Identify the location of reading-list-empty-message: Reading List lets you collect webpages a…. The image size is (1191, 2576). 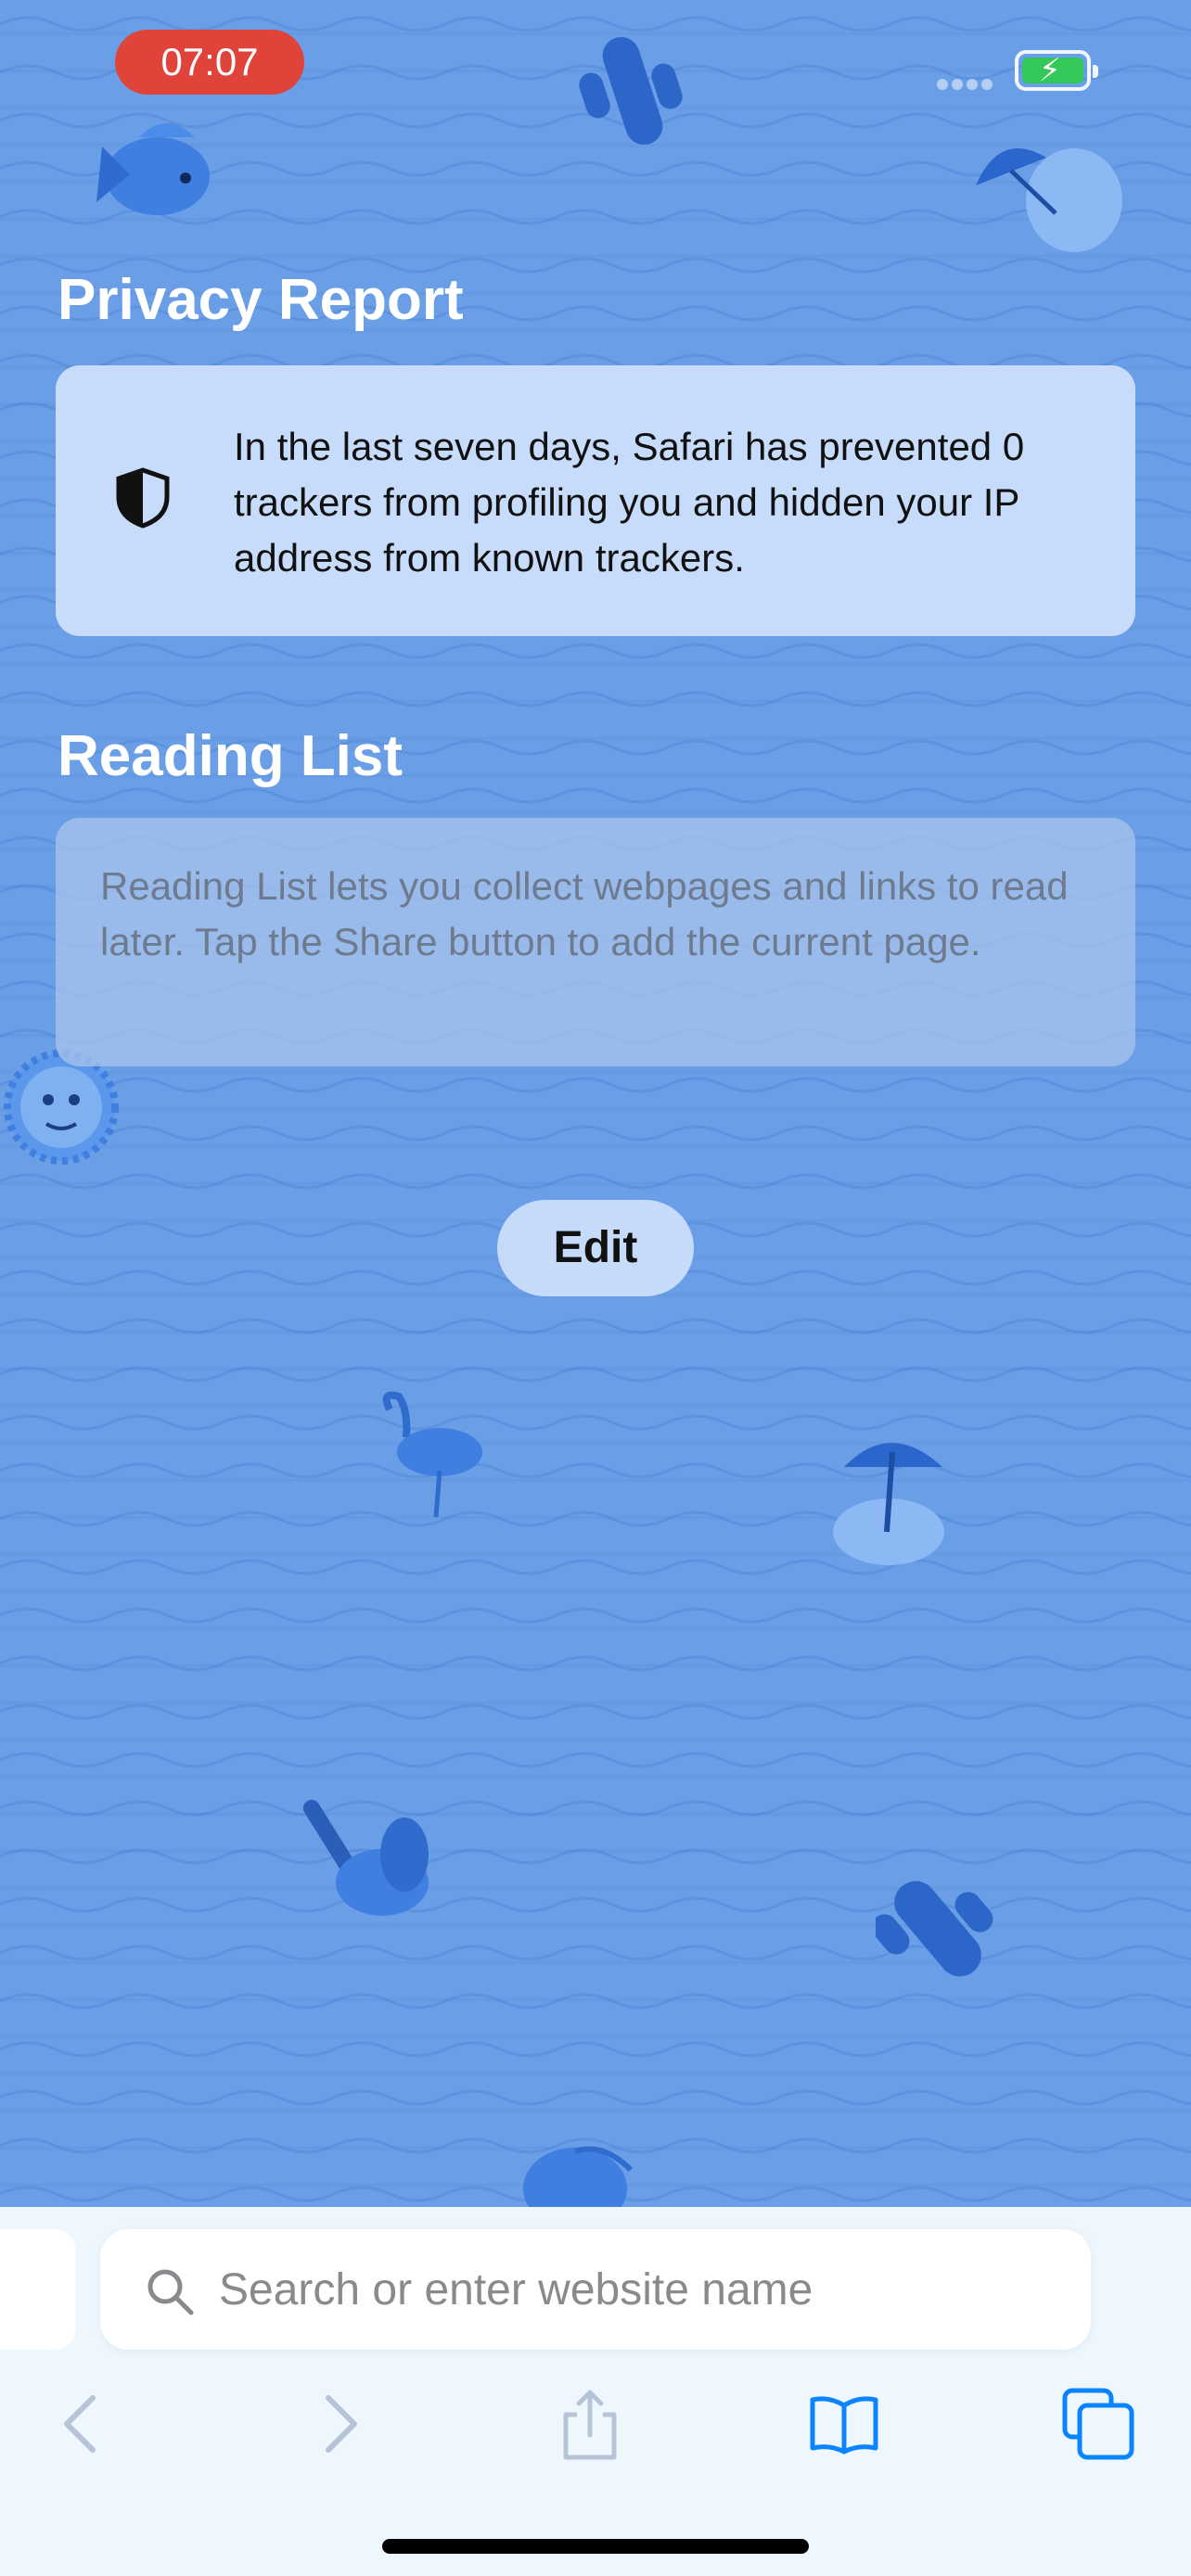
(584, 913).